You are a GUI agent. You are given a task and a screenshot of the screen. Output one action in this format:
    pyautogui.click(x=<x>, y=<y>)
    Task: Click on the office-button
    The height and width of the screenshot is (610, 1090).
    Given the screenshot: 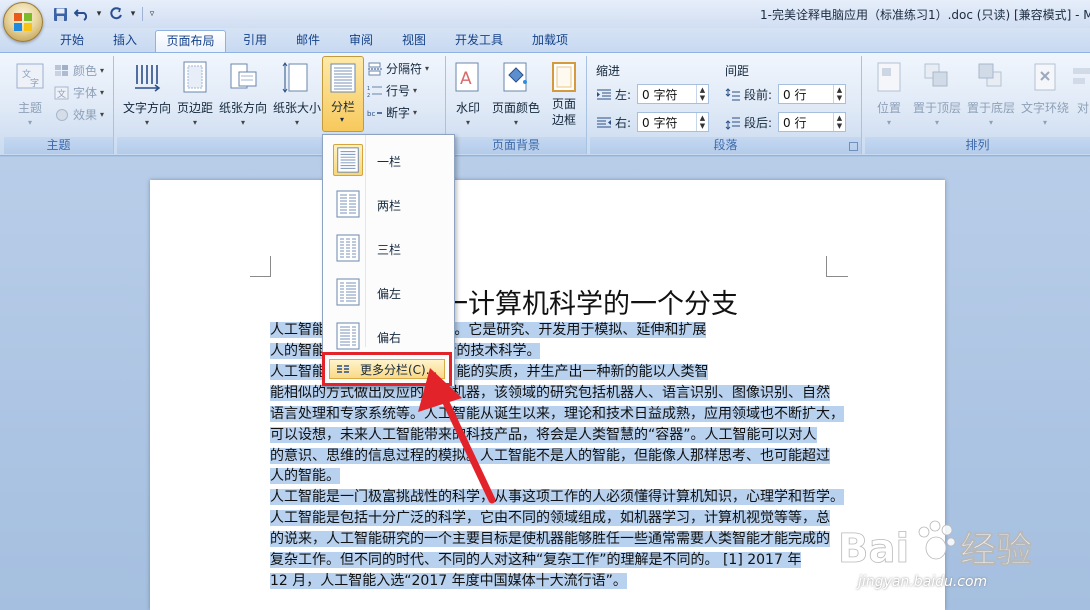 What is the action you would take?
    pyautogui.click(x=23, y=22)
    